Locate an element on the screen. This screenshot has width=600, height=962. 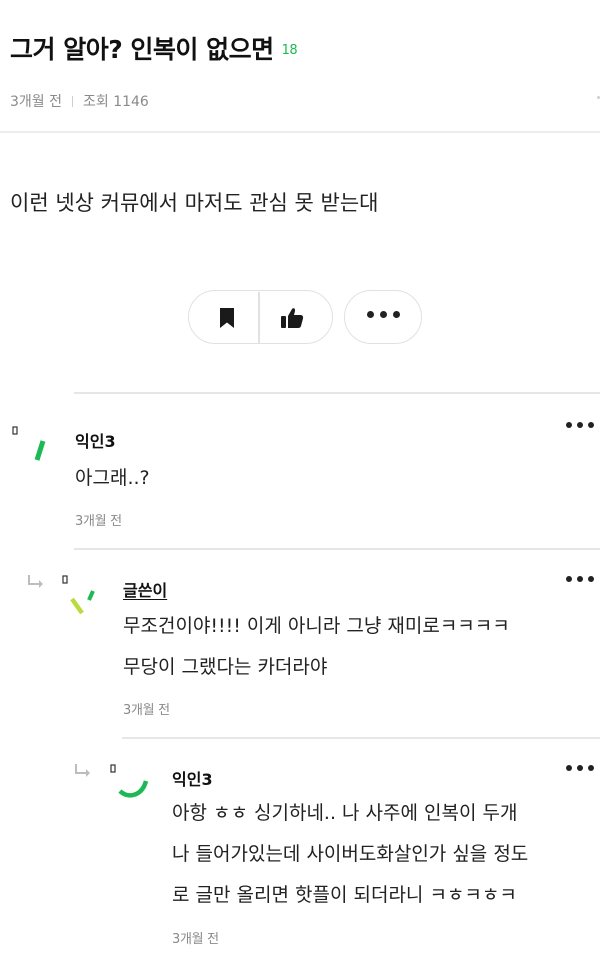
action-pill-divider is located at coordinates (259, 318).